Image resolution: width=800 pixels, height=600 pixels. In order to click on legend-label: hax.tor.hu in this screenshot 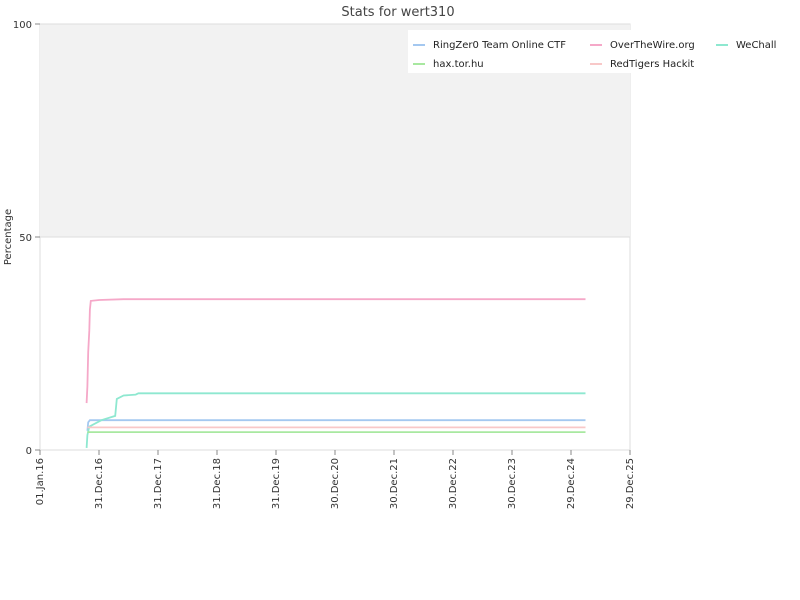, I will do `click(458, 64)`.